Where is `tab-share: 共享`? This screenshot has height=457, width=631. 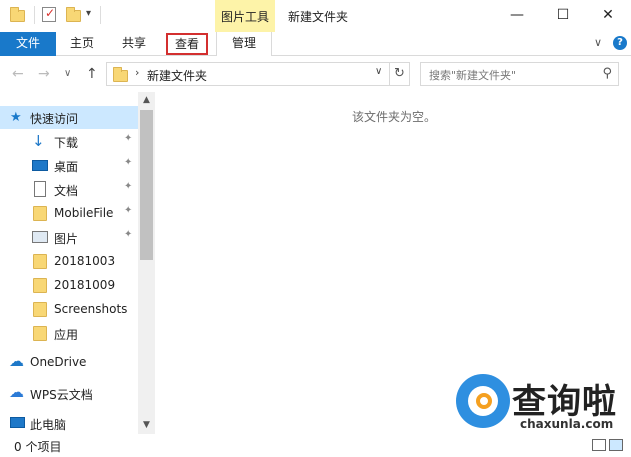
tab-share: 共享 is located at coordinates (134, 44).